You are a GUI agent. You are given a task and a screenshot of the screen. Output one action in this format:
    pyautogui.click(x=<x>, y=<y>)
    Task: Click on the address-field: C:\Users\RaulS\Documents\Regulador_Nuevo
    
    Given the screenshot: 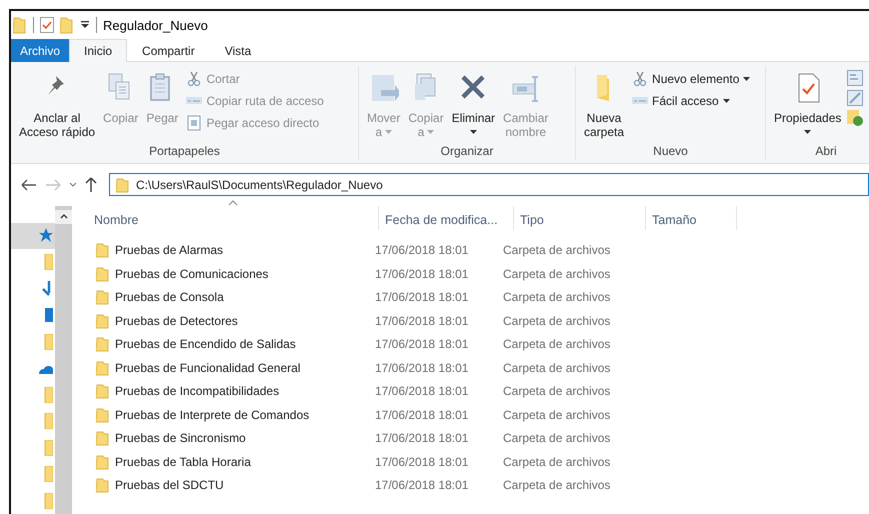 What is the action you would take?
    pyautogui.click(x=489, y=184)
    